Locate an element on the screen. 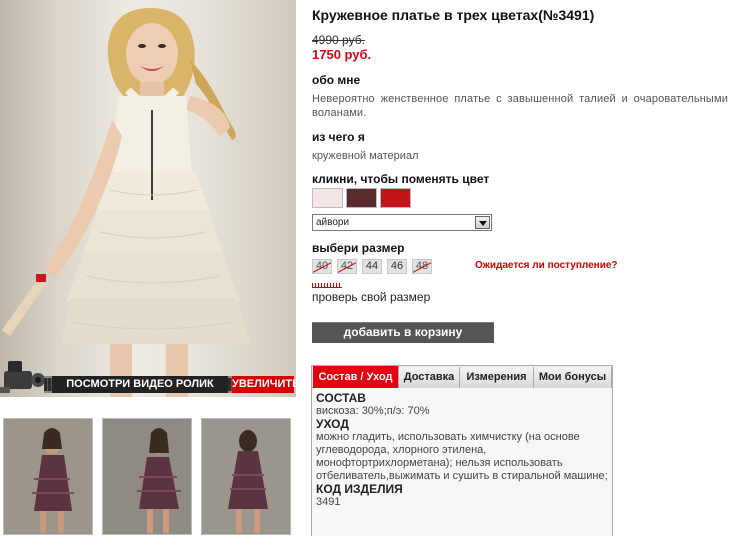 This screenshot has height=536, width=740. zoom-button: УВЕЛИЧИТЬ is located at coordinates (264, 384).